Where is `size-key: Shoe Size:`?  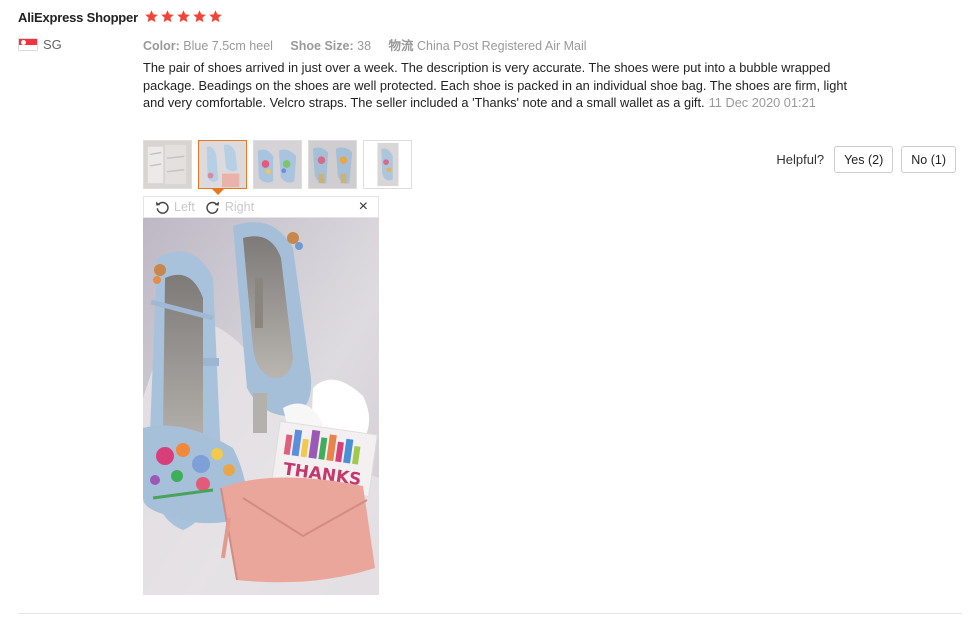
size-key: Shoe Size: is located at coordinates (322, 46).